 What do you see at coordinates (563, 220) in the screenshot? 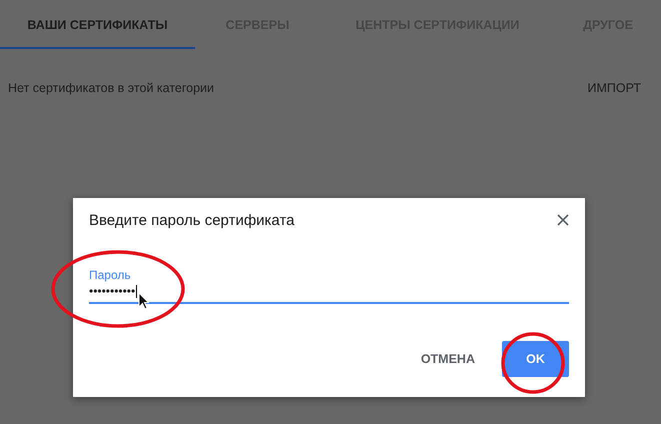
I see `close-icon` at bounding box center [563, 220].